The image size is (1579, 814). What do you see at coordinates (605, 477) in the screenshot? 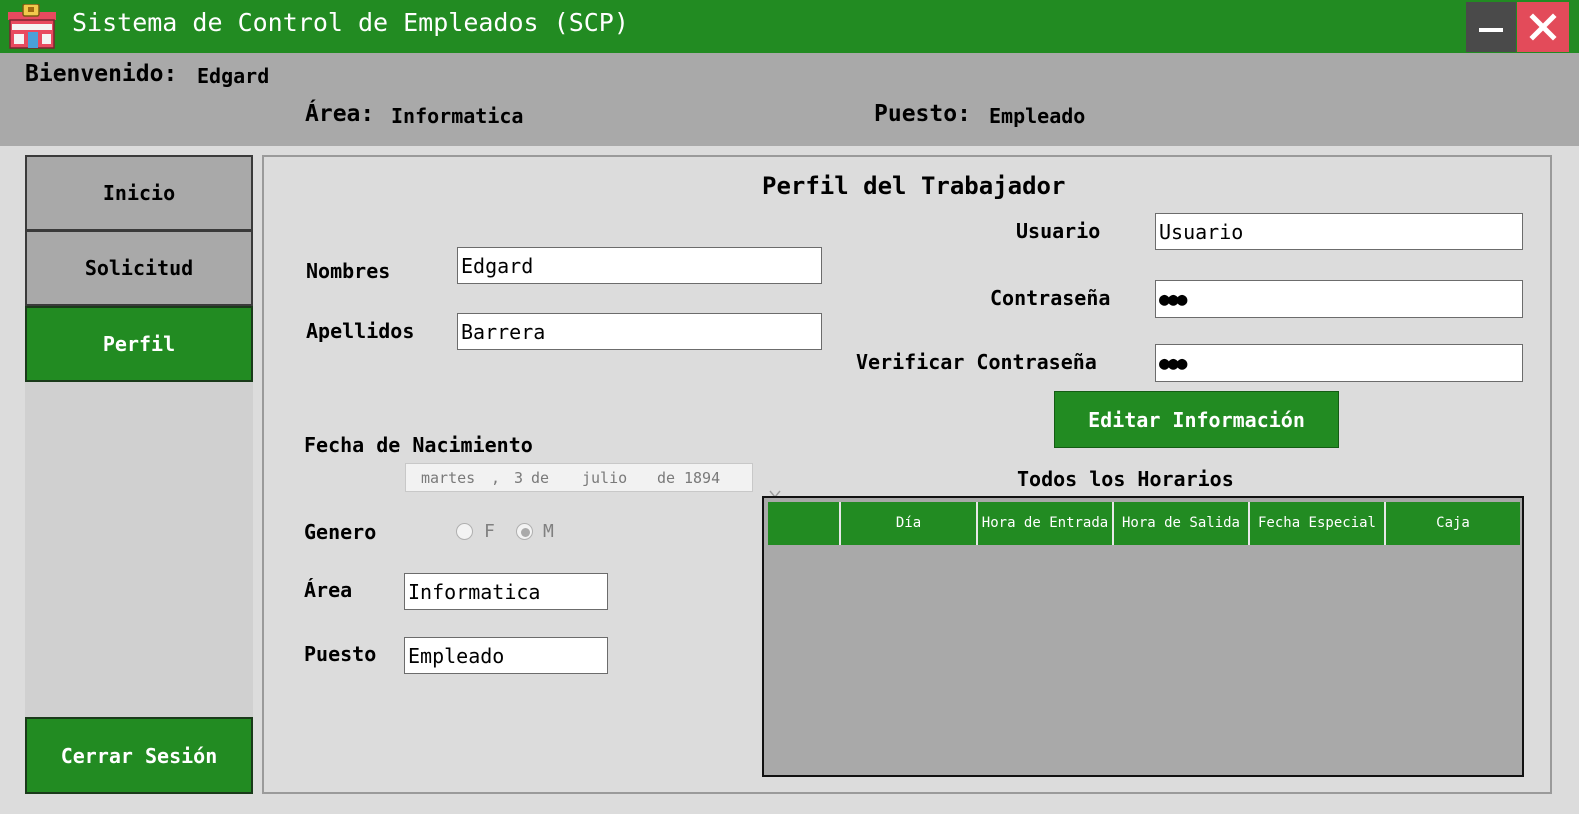
I see `date-month: julio` at bounding box center [605, 477].